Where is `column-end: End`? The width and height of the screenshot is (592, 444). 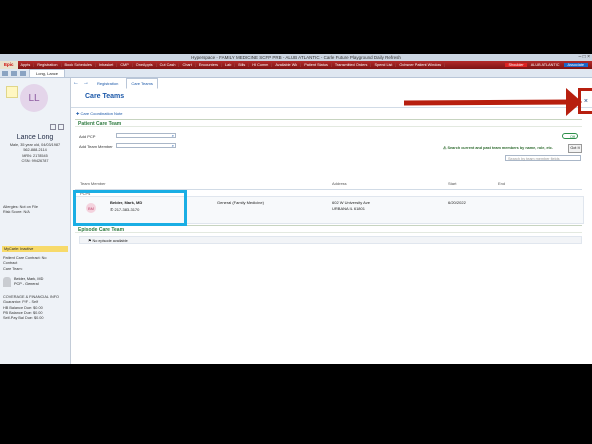 column-end: End is located at coordinates (501, 183).